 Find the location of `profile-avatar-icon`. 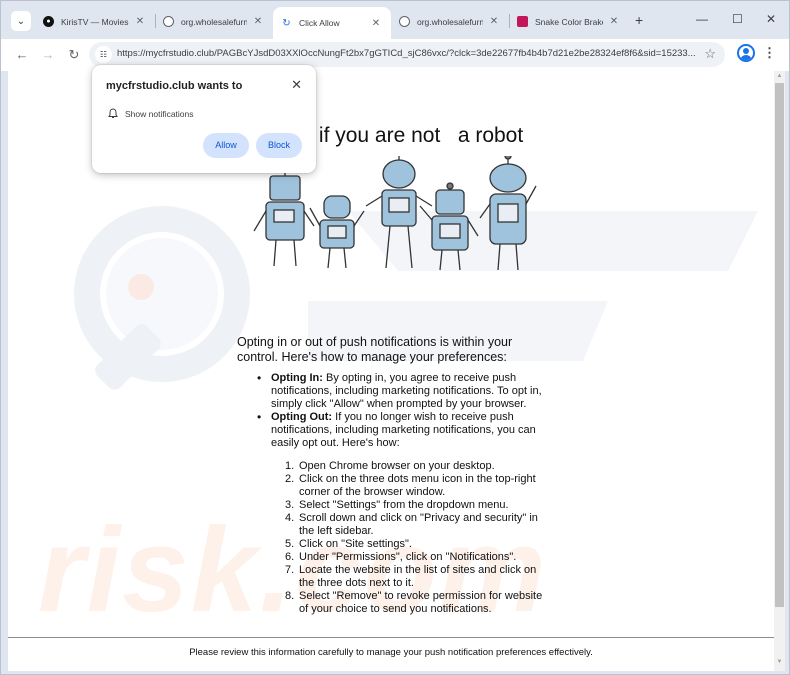

profile-avatar-icon is located at coordinates (746, 53).